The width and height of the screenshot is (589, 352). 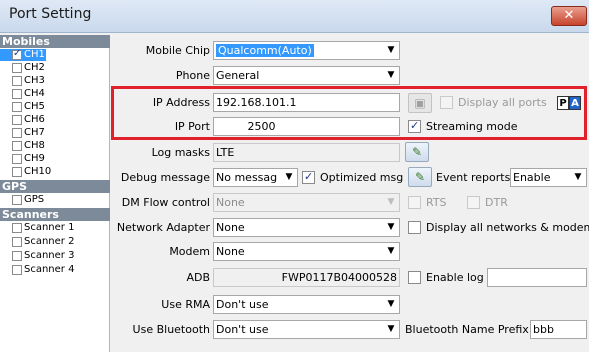 I want to click on ch6-checkbox, so click(x=17, y=120).